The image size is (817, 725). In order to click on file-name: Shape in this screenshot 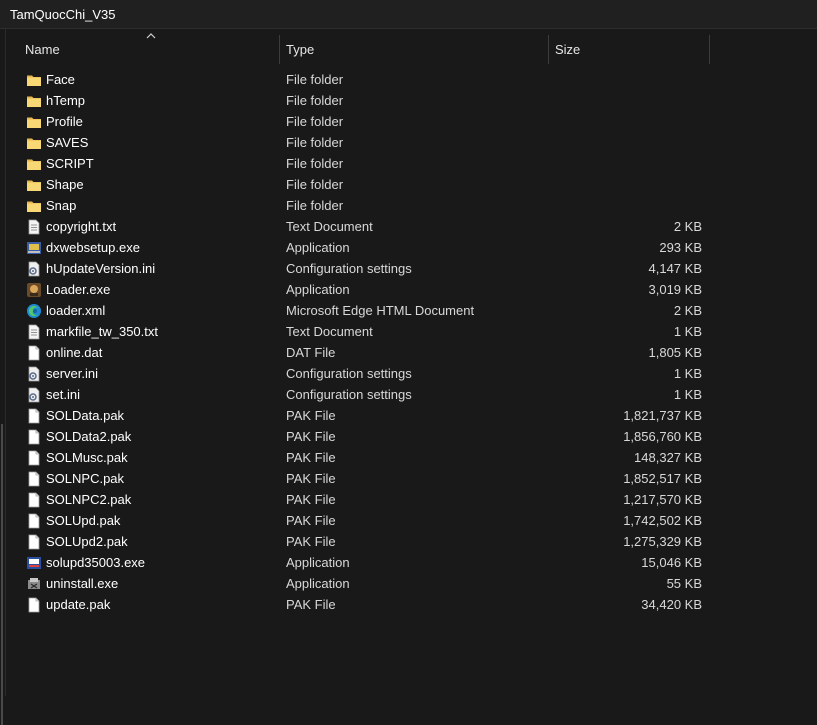, I will do `click(65, 184)`.